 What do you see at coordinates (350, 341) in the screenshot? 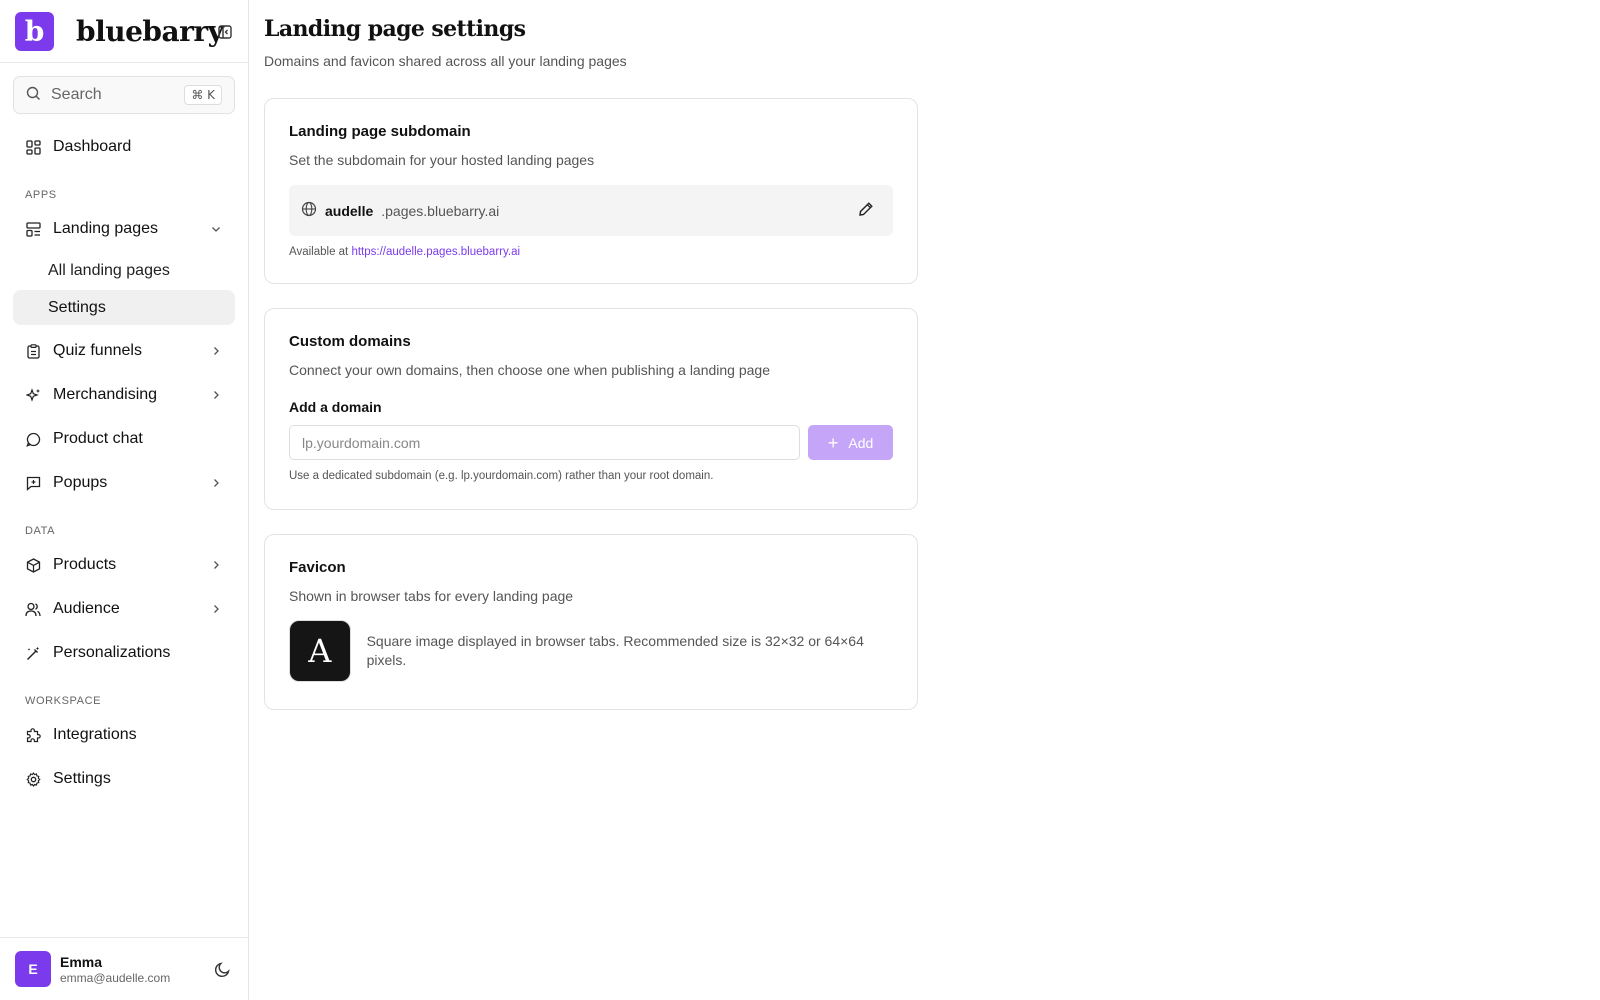
I see `card-title: Custom domains` at bounding box center [350, 341].